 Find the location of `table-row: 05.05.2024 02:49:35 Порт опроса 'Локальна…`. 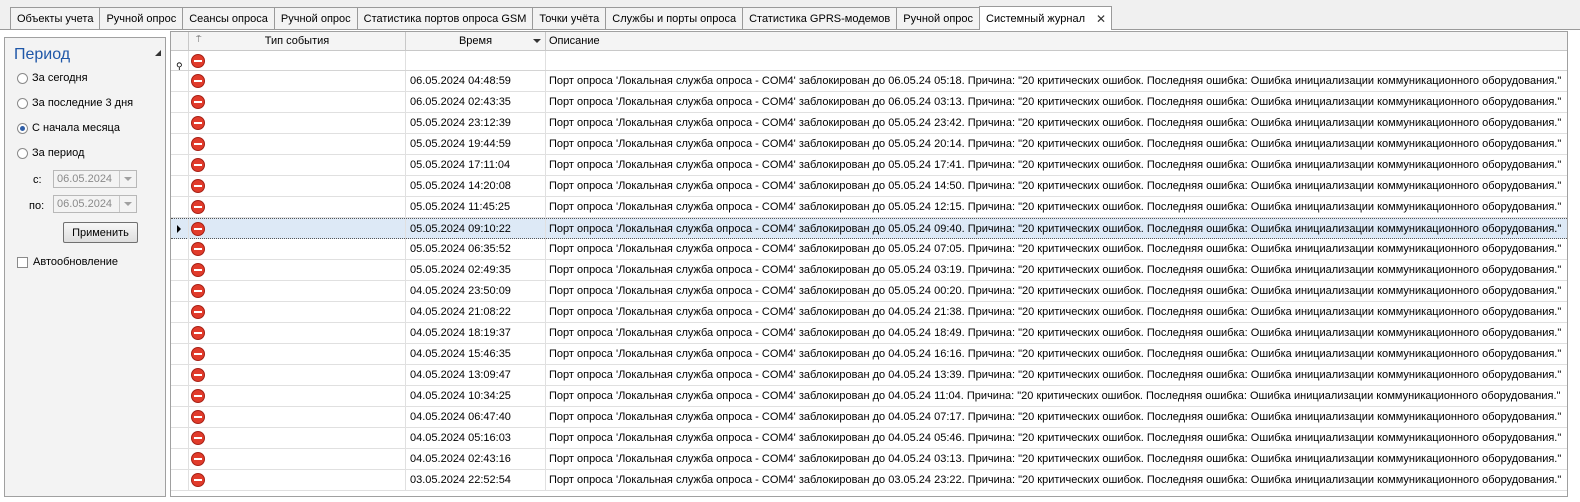

table-row: 05.05.2024 02:49:35 Порт опроса 'Локальна… is located at coordinates (869, 270).